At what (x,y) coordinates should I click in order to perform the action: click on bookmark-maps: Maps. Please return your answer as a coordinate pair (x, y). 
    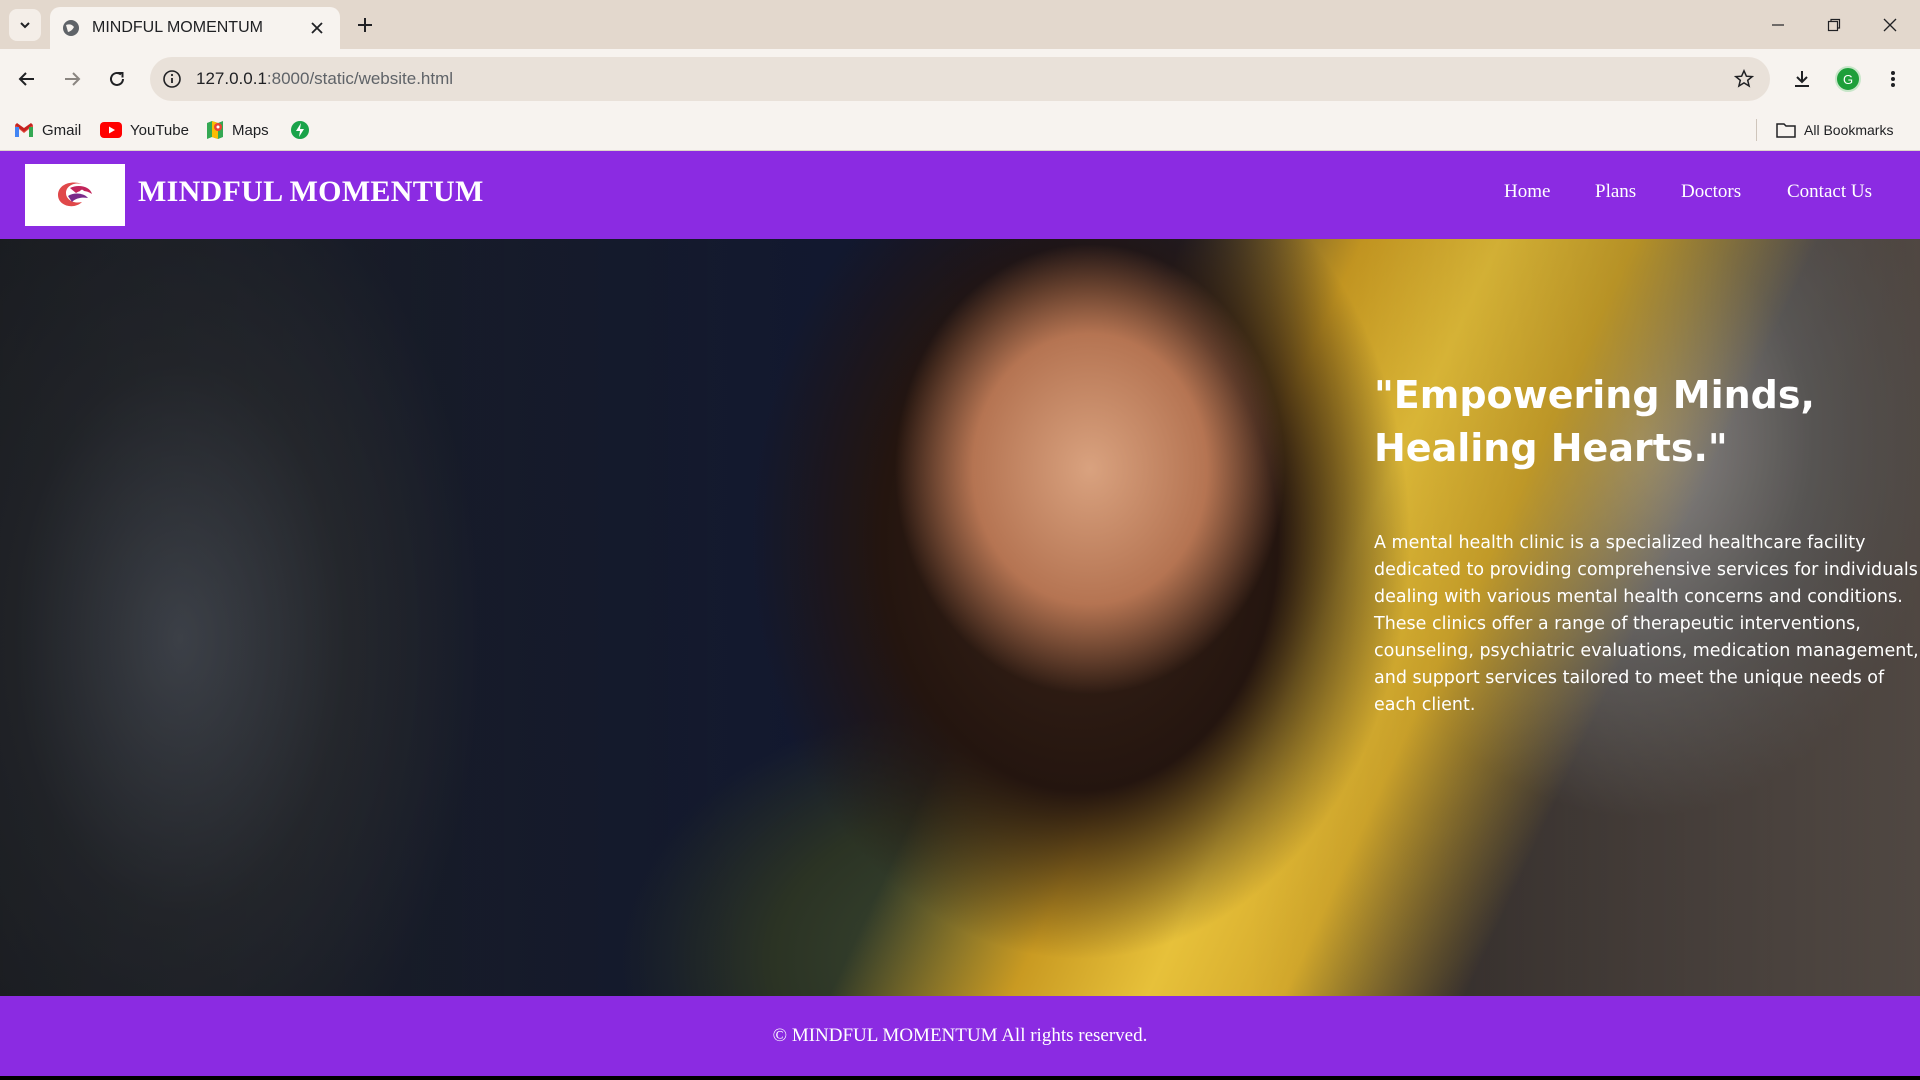
    Looking at the image, I should click on (237, 130).